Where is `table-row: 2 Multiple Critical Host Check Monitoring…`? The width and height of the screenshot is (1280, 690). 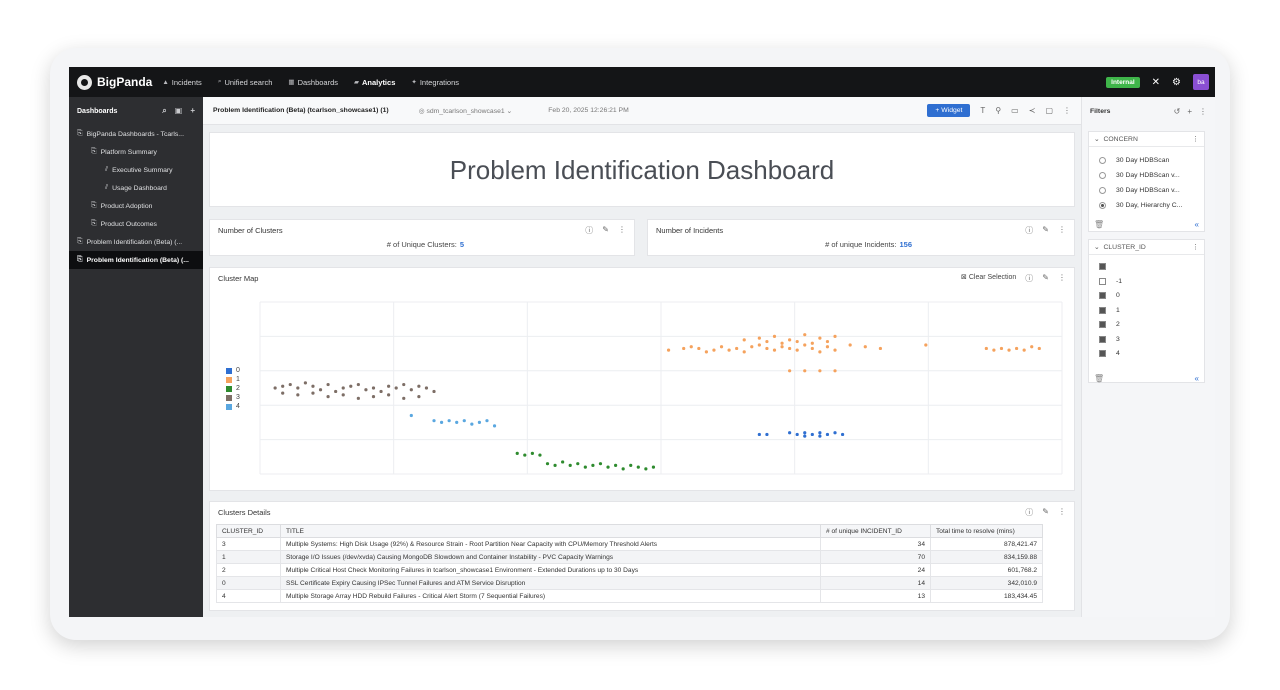 table-row: 2 Multiple Critical Host Check Monitoring… is located at coordinates (629, 570).